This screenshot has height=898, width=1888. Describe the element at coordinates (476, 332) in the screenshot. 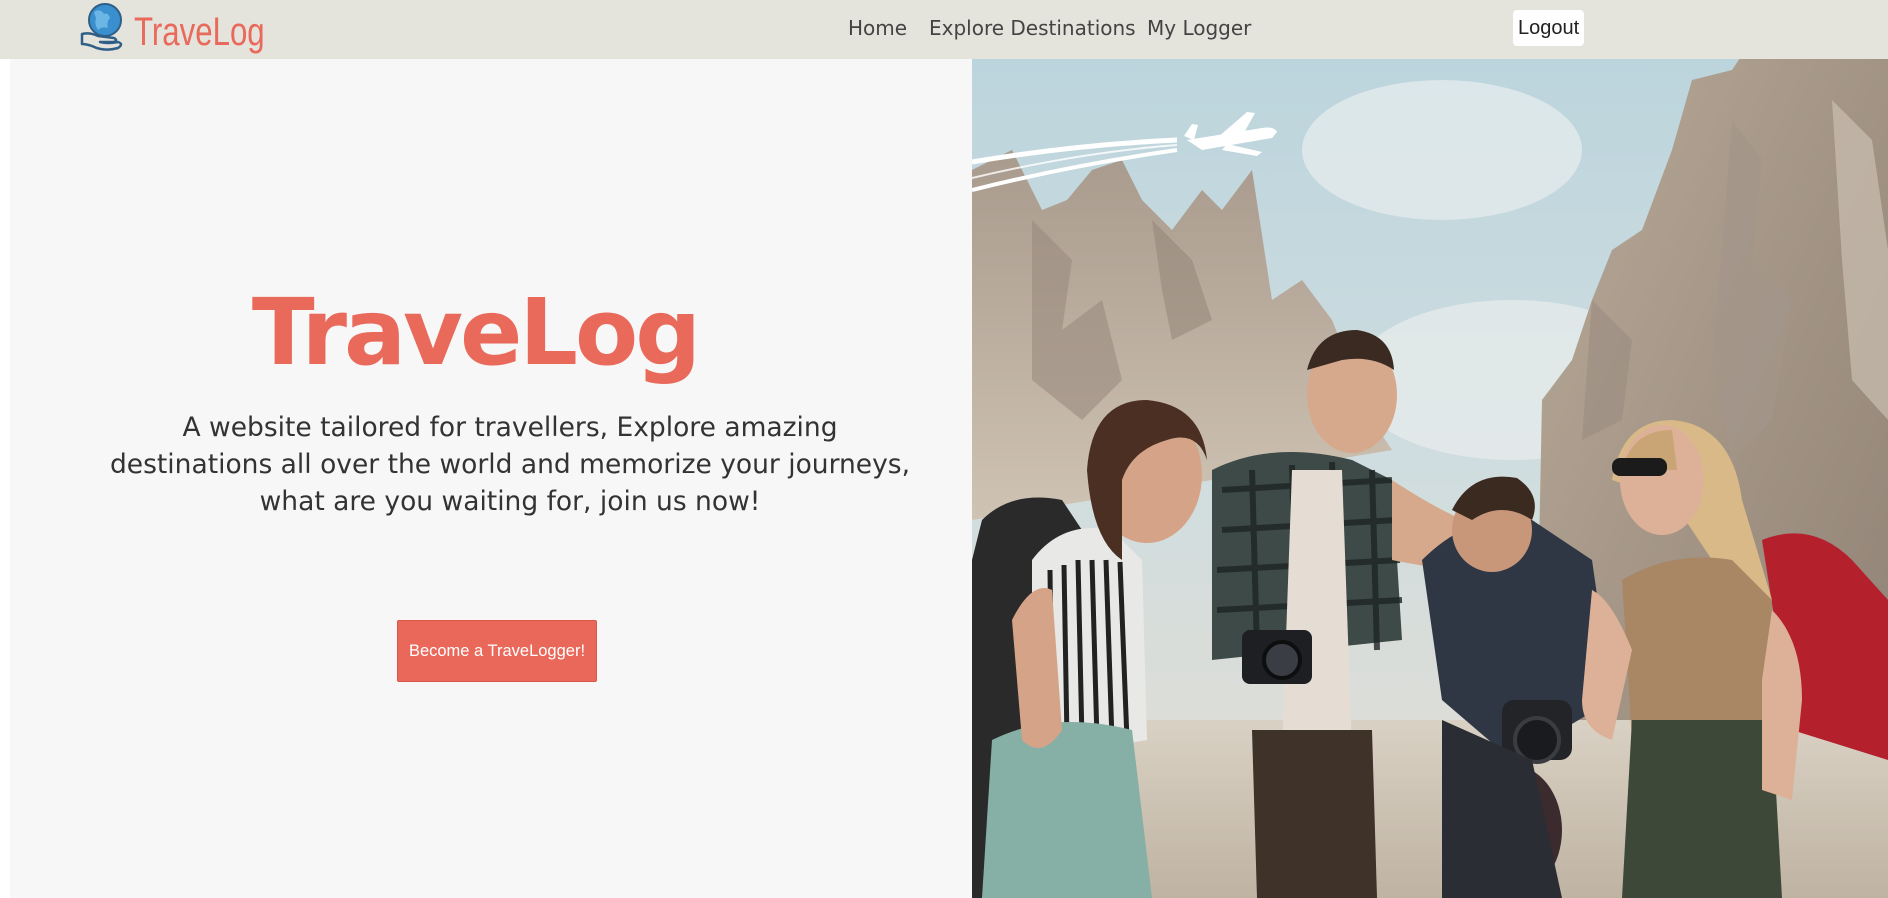

I see `hero-title: TraveLog` at that location.